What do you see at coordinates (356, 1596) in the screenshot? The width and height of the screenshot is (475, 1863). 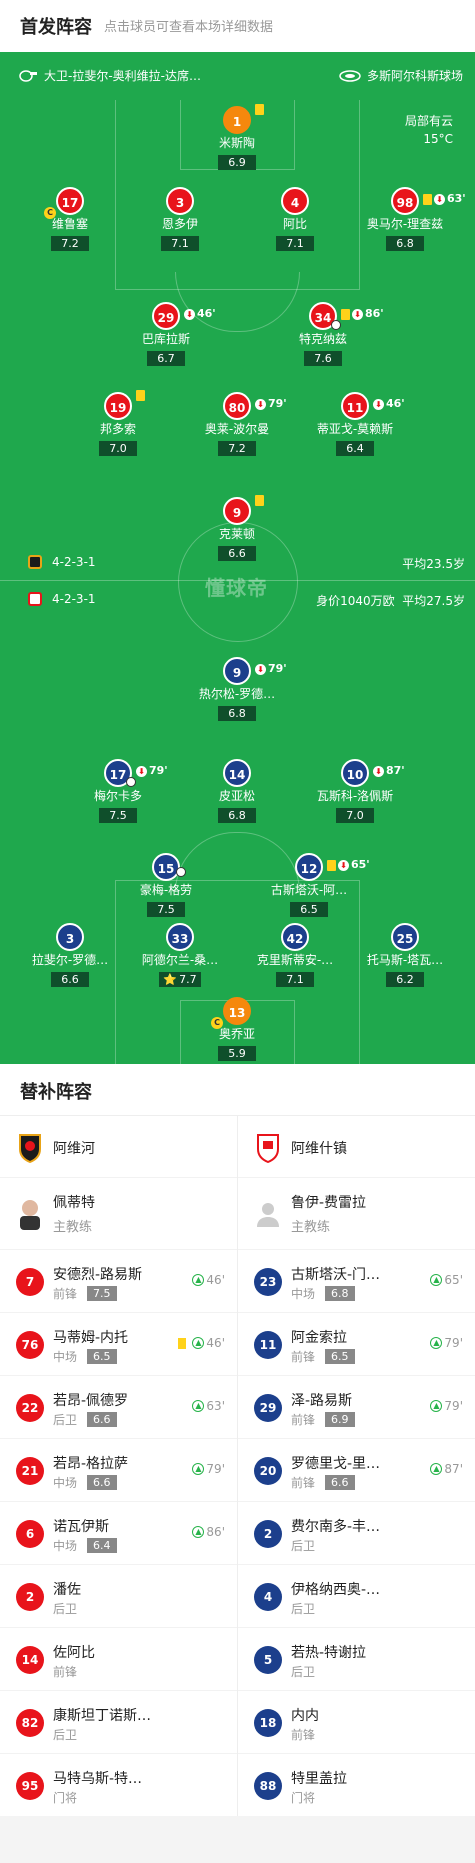 I see `sub-player-row: 4 伊格纳西奥-… 后卫` at bounding box center [356, 1596].